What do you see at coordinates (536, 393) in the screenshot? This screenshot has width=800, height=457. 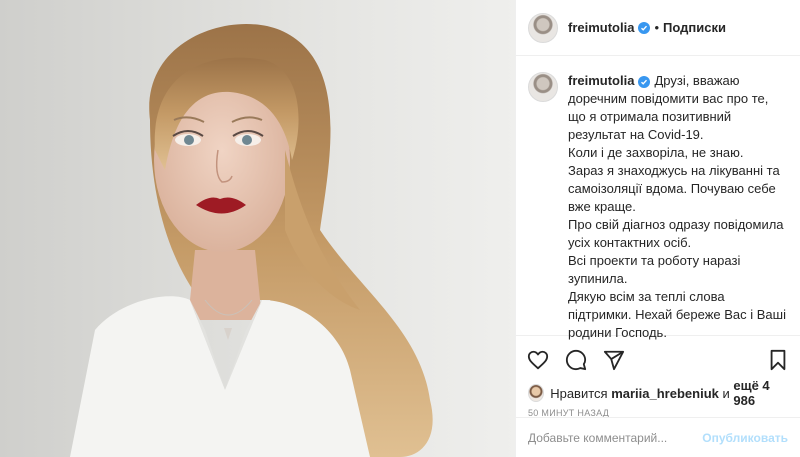 I see `liker-avatar` at bounding box center [536, 393].